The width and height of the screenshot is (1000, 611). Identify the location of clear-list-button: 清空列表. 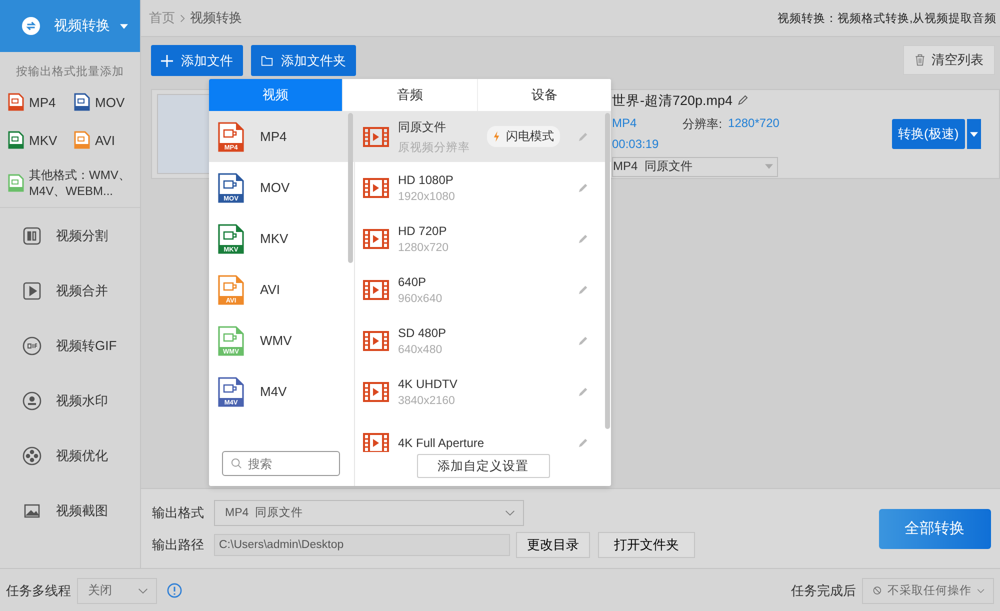
(948, 60).